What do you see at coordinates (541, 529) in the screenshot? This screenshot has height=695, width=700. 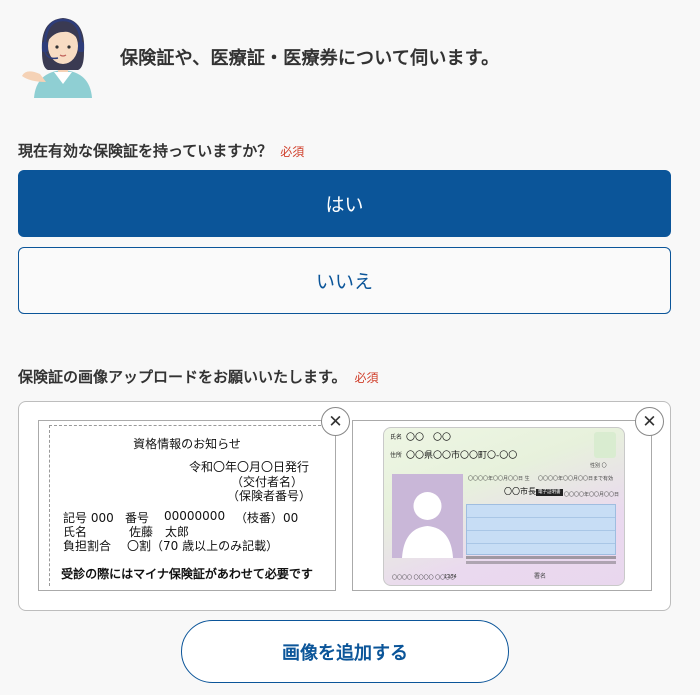 I see `card-info-box` at bounding box center [541, 529].